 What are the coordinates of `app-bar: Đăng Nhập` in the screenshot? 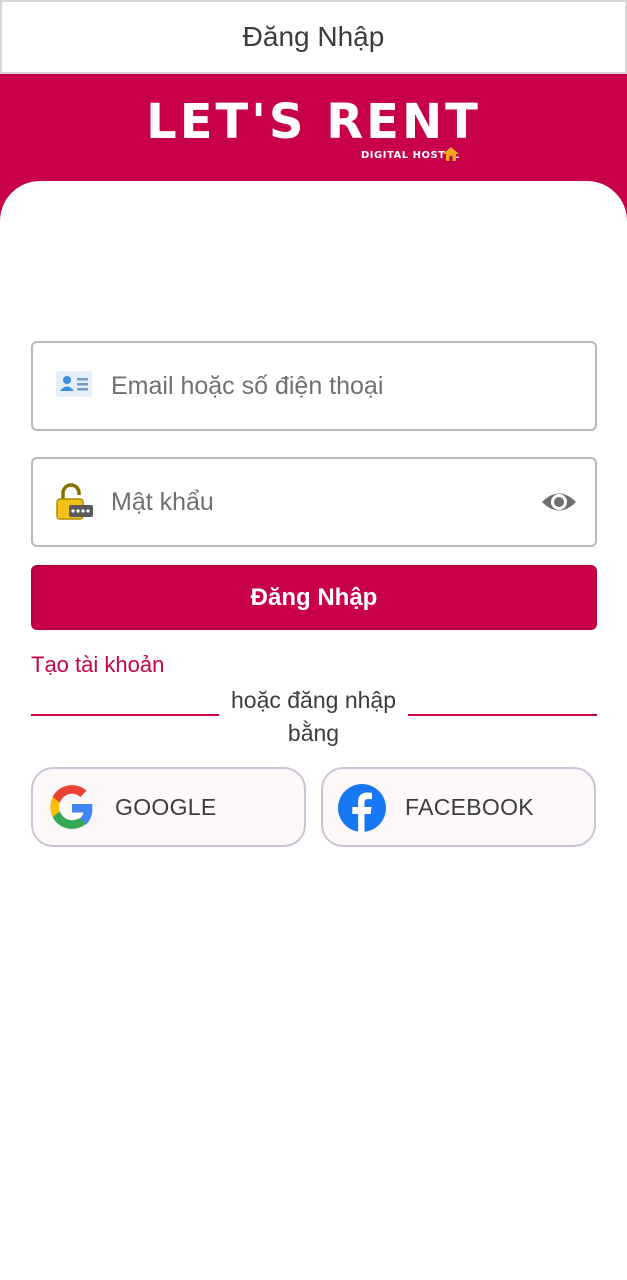 It's located at (313, 37).